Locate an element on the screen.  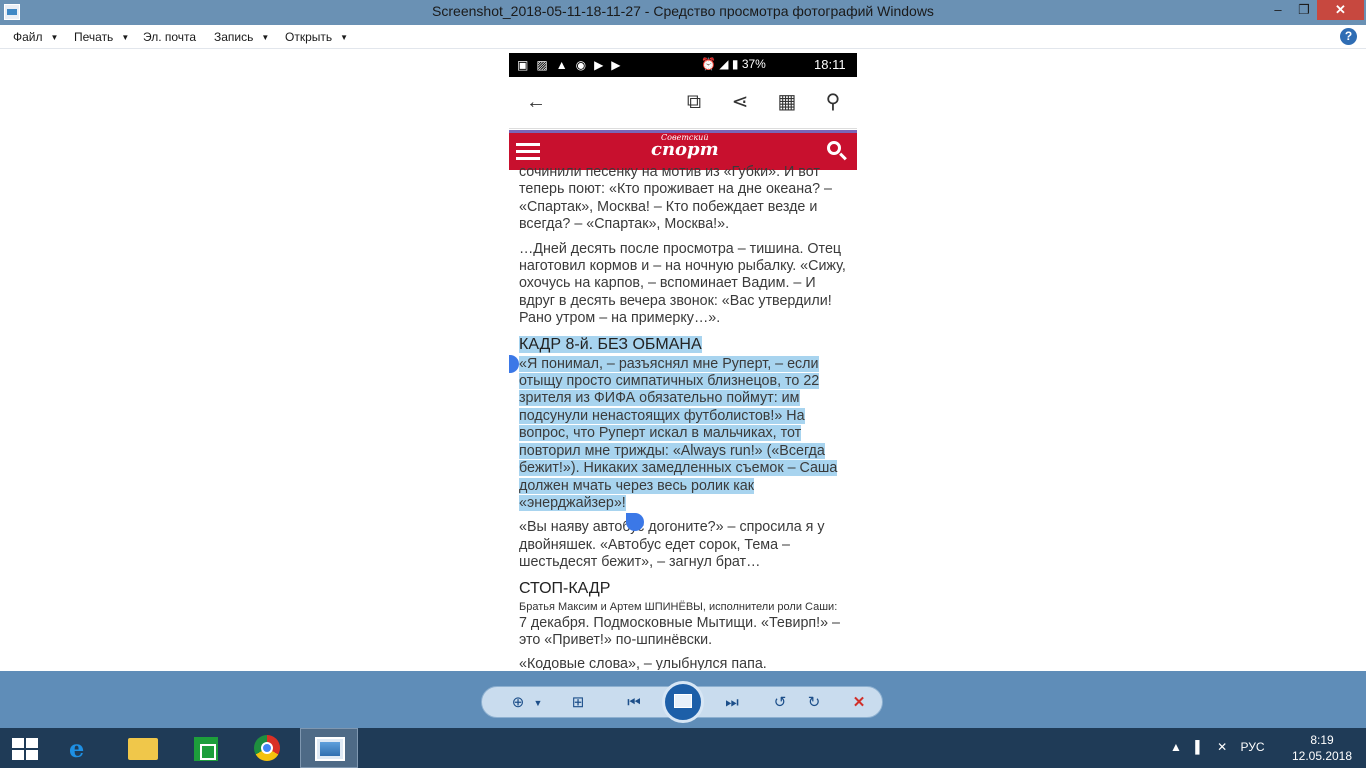
slideshow-icon is located at coordinates (683, 701).